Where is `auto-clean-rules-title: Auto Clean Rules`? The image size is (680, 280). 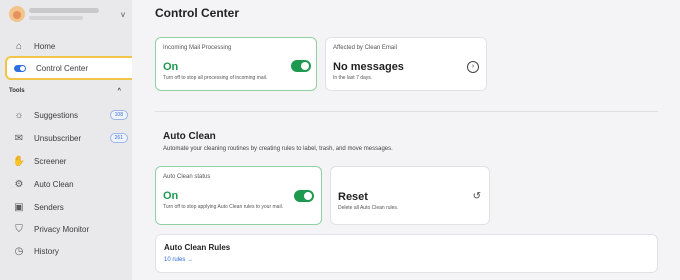
auto-clean-rules-title: Auto Clean Rules is located at coordinates (197, 247).